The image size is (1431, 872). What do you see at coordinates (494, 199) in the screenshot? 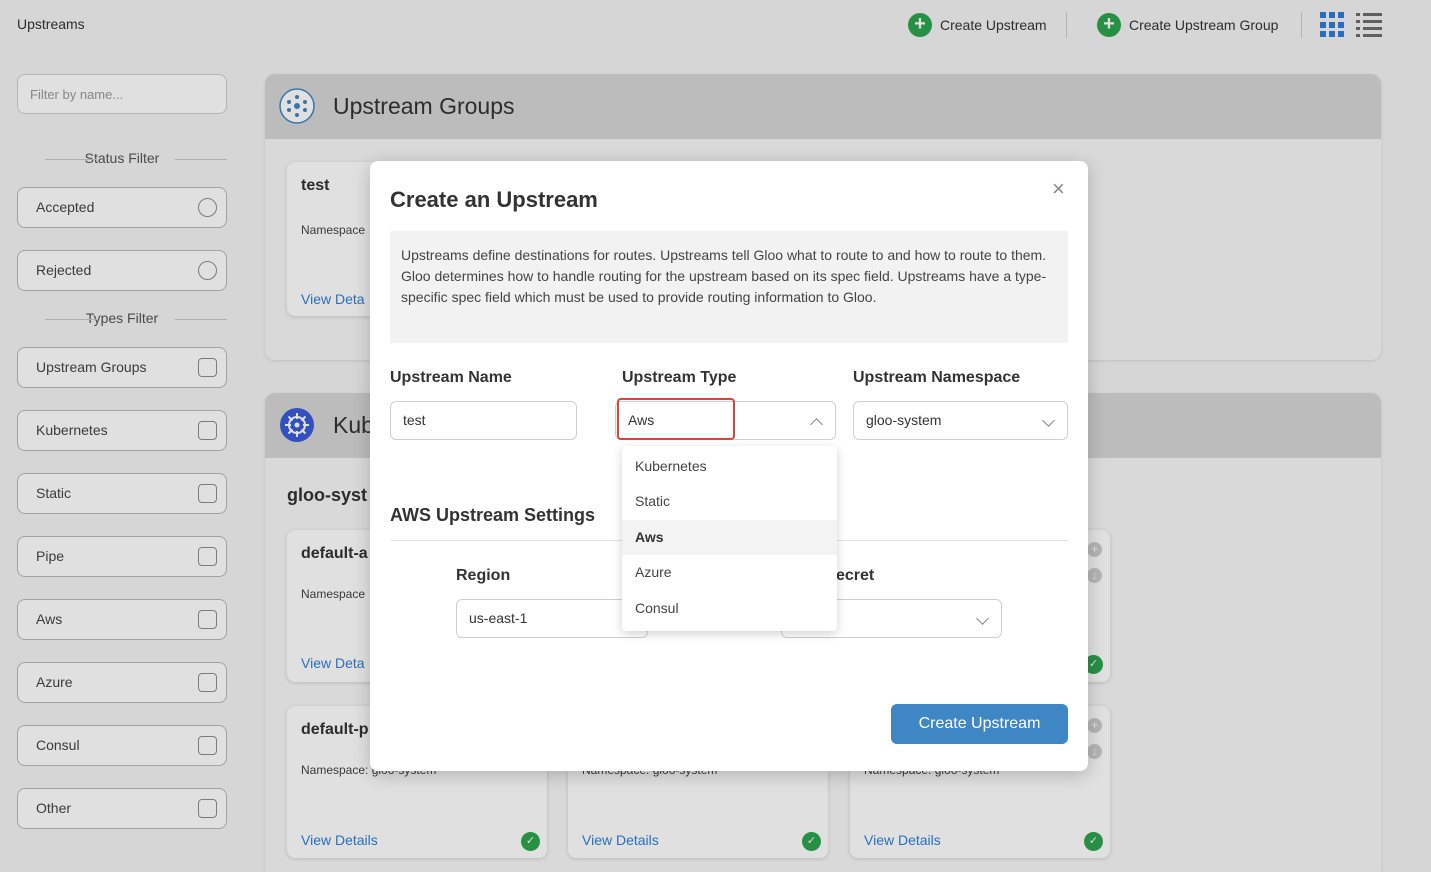
I see `modal-title: Create an Upstream` at bounding box center [494, 199].